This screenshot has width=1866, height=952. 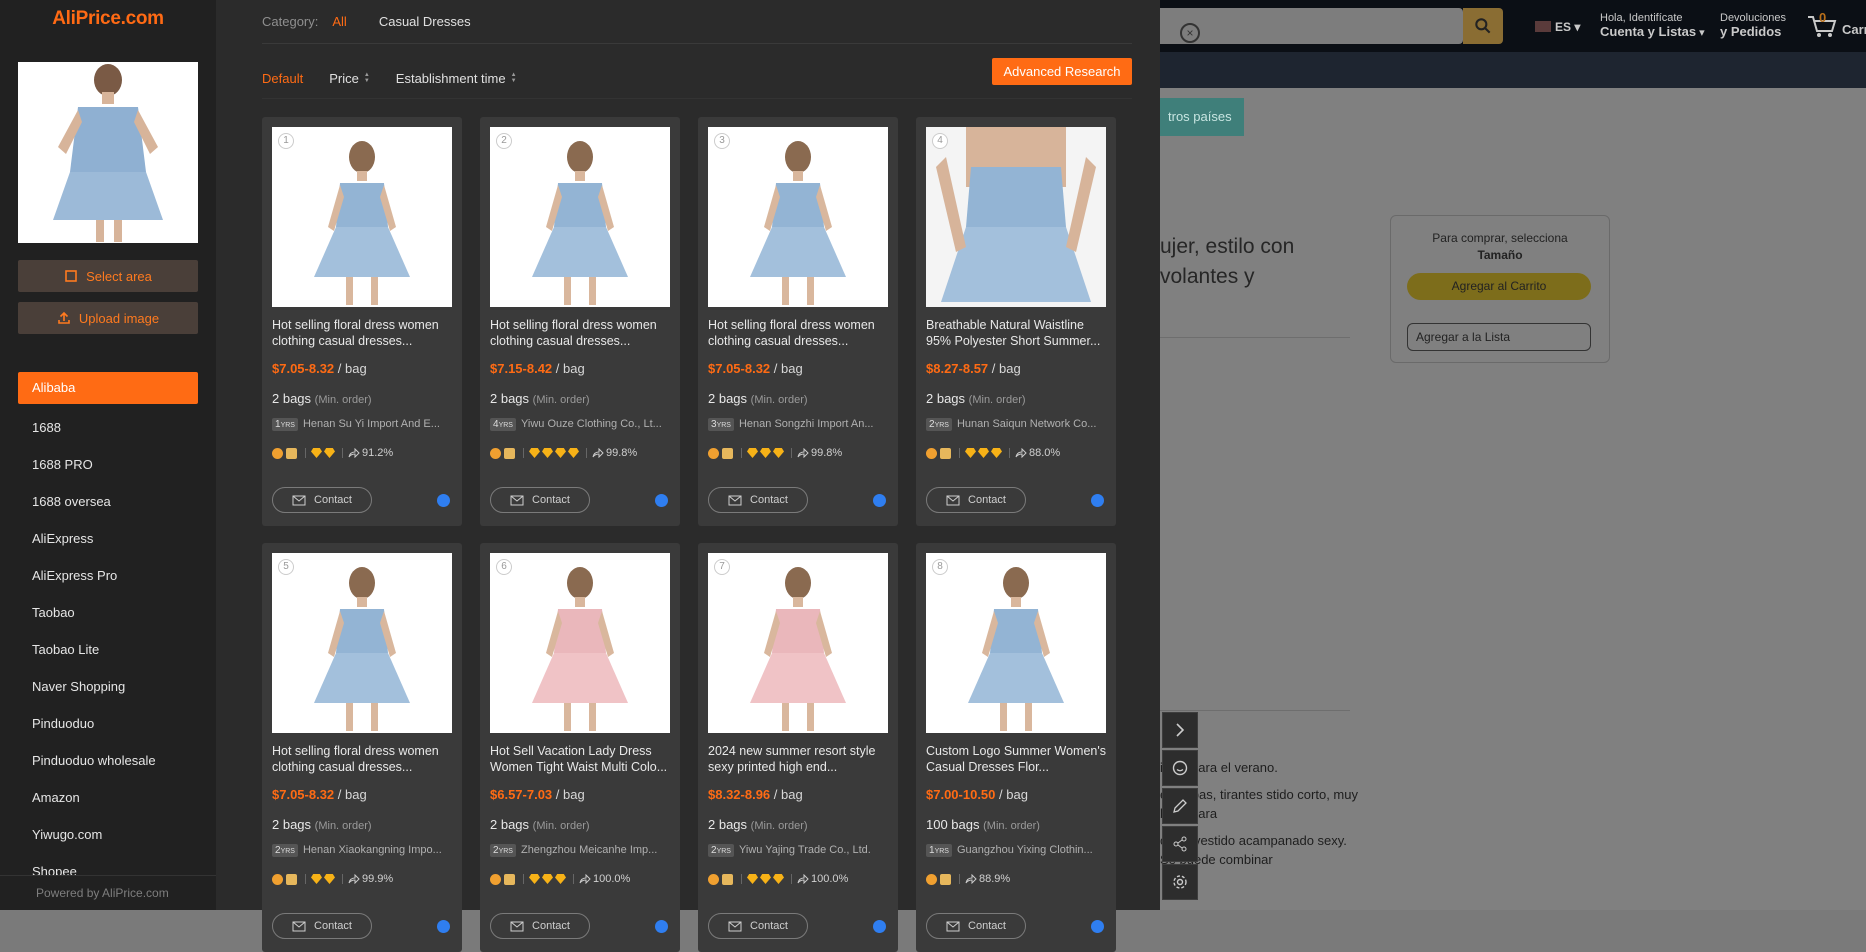 What do you see at coordinates (1557, 27) in the screenshot?
I see `language-selector: ES ▾` at bounding box center [1557, 27].